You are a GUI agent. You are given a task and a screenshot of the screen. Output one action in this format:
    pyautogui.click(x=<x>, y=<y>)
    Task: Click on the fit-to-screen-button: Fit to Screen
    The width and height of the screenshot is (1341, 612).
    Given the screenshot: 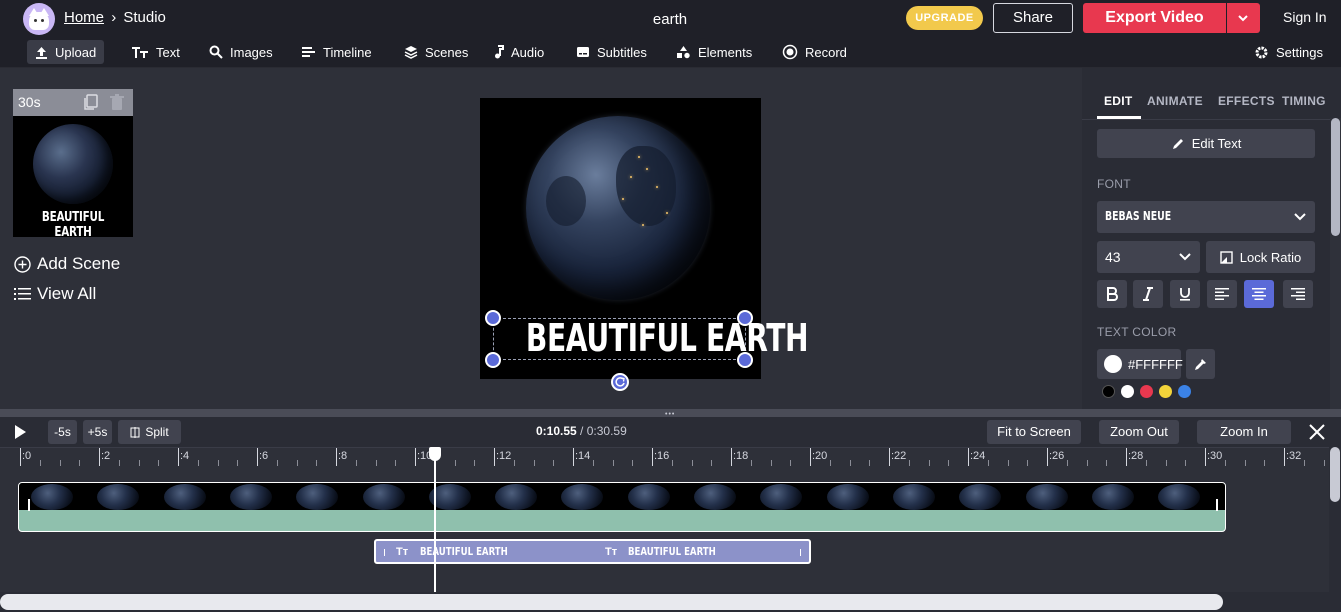 What is the action you would take?
    pyautogui.click(x=1034, y=432)
    